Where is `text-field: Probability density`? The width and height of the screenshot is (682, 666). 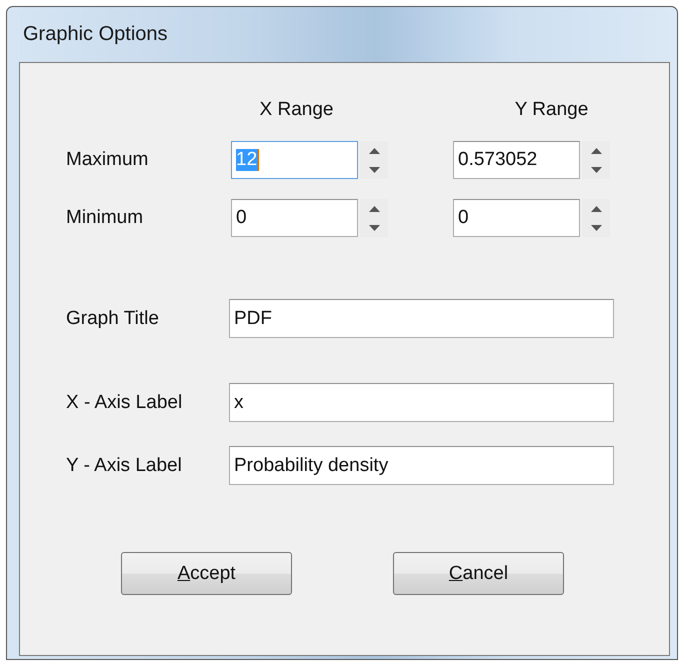
text-field: Probability density is located at coordinates (421, 465).